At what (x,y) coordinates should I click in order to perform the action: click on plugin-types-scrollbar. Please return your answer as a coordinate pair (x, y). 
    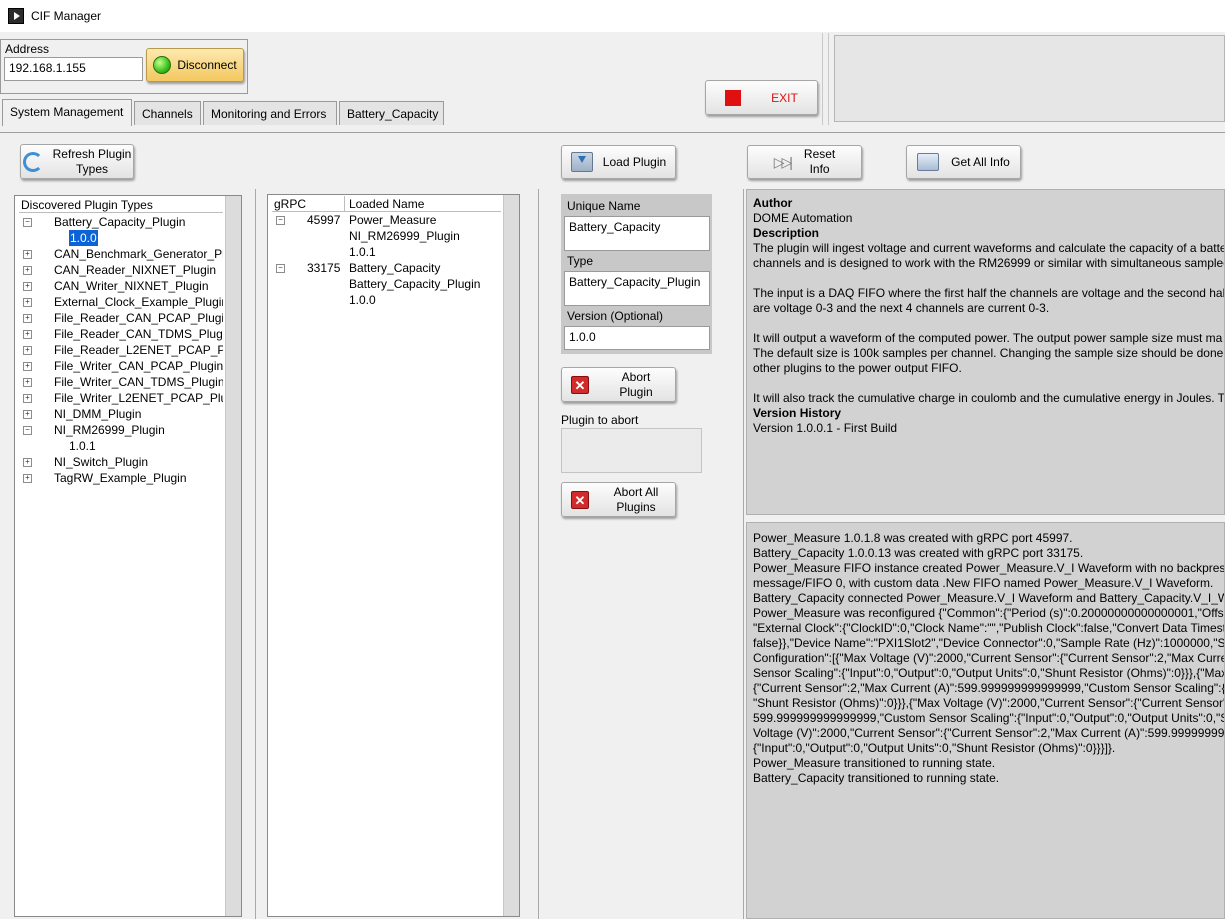
    Looking at the image, I should click on (233, 556).